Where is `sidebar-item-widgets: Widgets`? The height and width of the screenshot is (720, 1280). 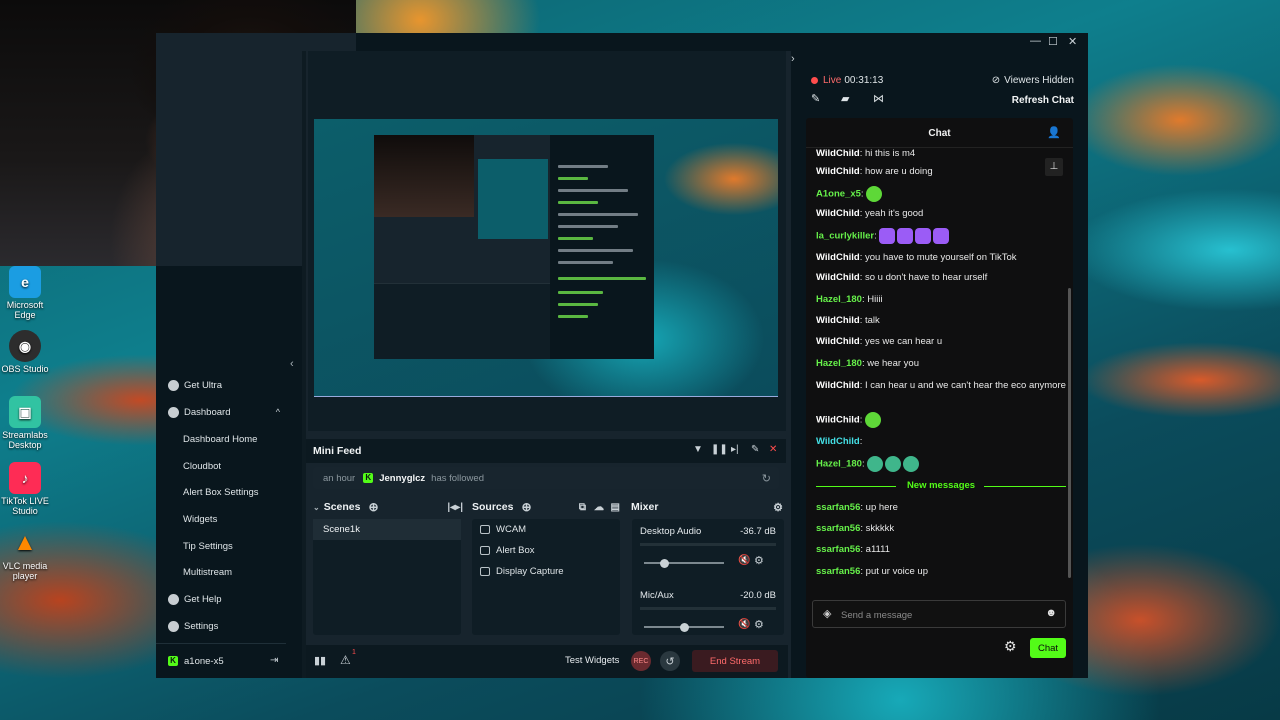 sidebar-item-widgets: Widgets is located at coordinates (200, 519).